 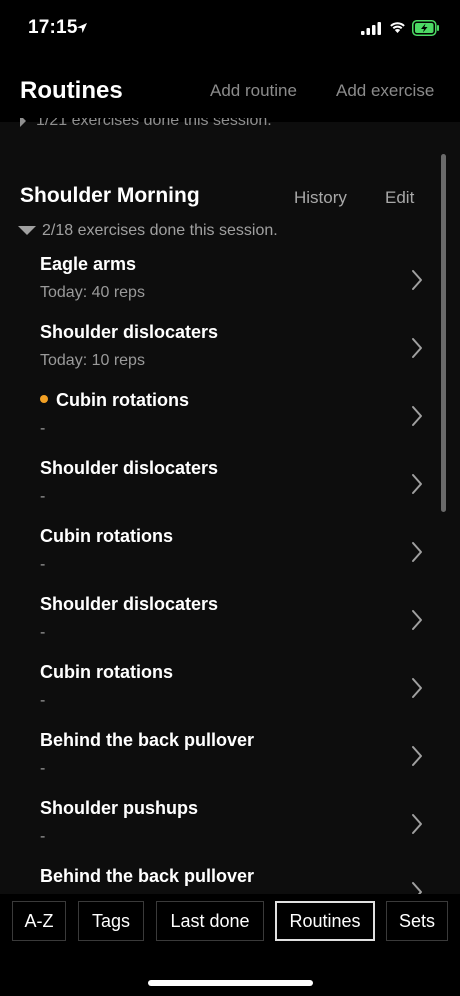 I want to click on page-title: Routines, so click(x=71, y=90).